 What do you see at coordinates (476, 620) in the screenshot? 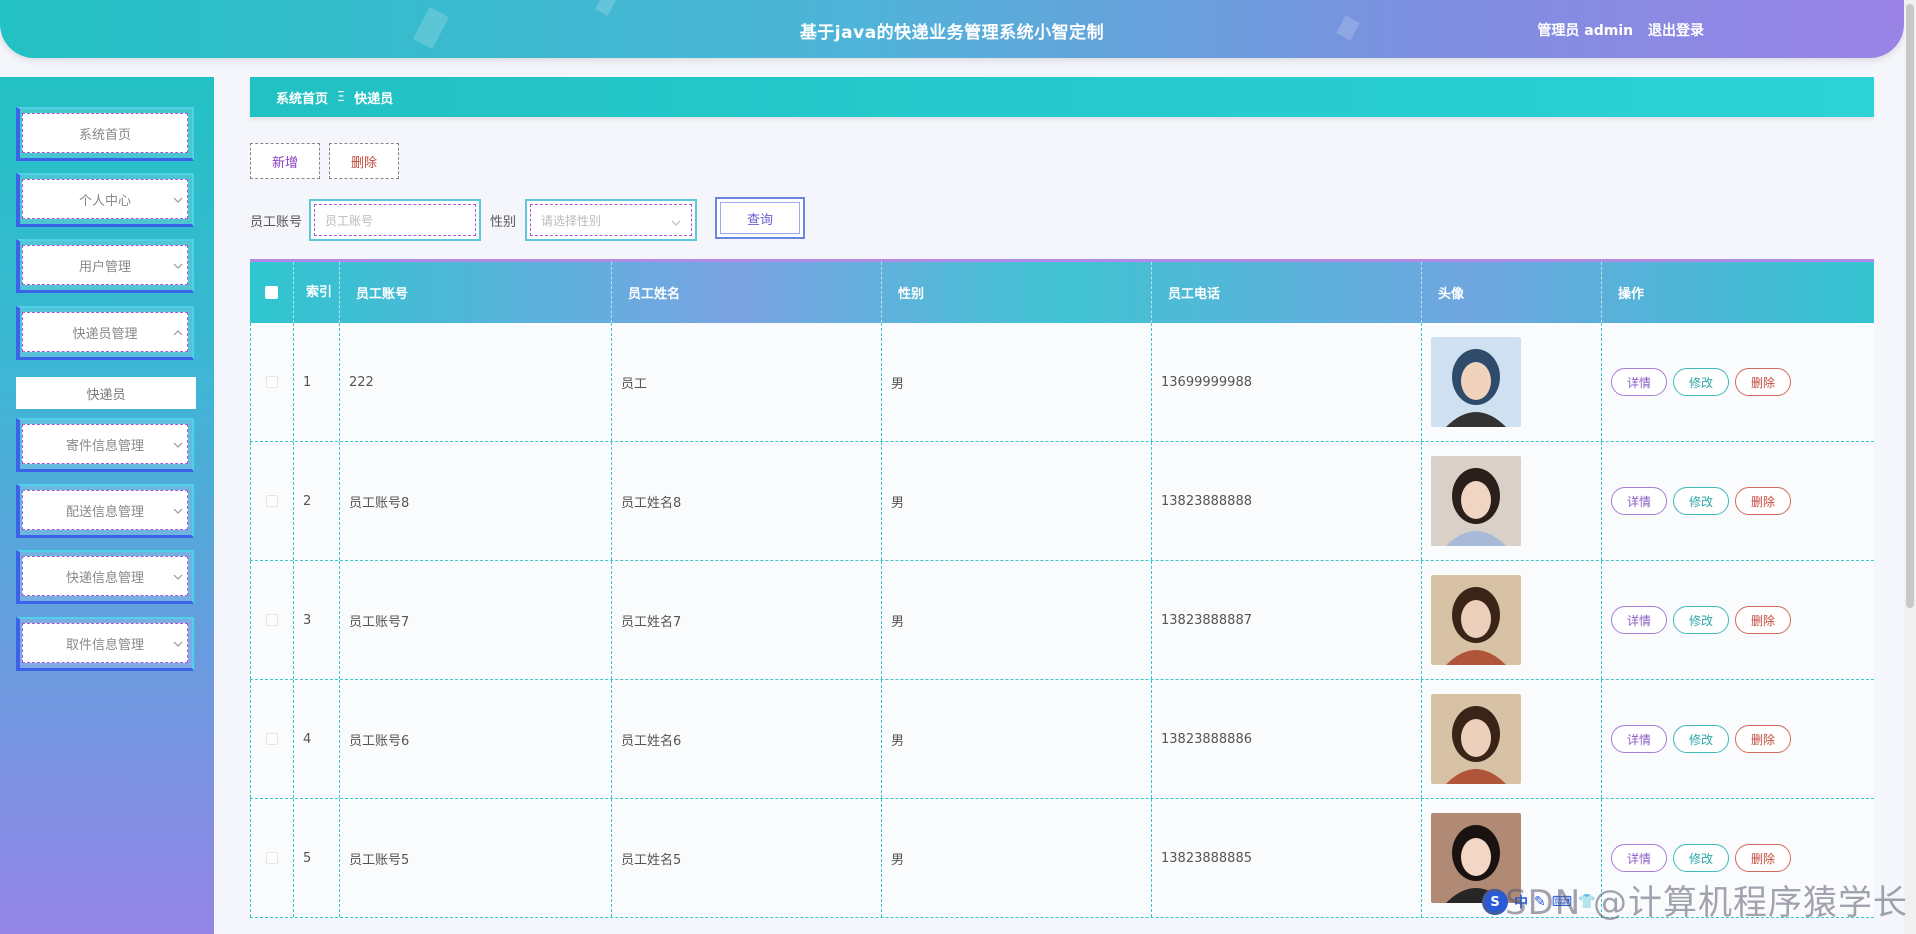
I see `cell-account: 员工账号7` at bounding box center [476, 620].